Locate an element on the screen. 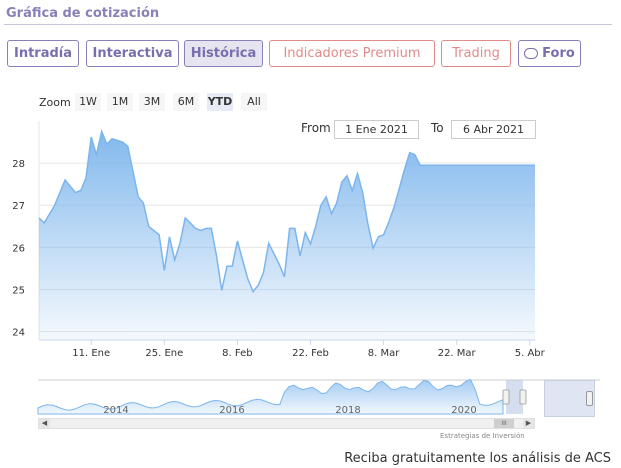 This screenshot has height=468, width=621. x-tick-label: 5. Abr is located at coordinates (530, 353).